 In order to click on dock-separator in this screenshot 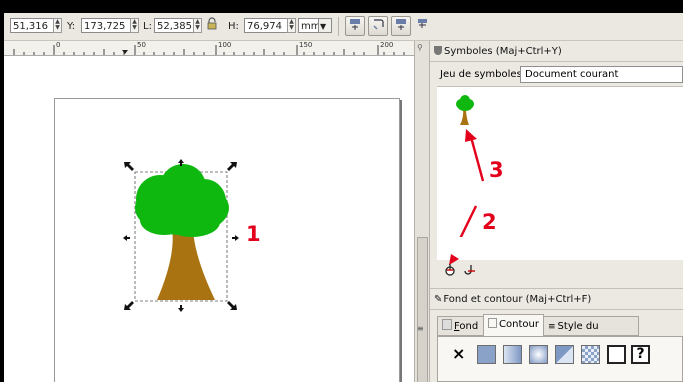, I will do `click(556, 288)`.